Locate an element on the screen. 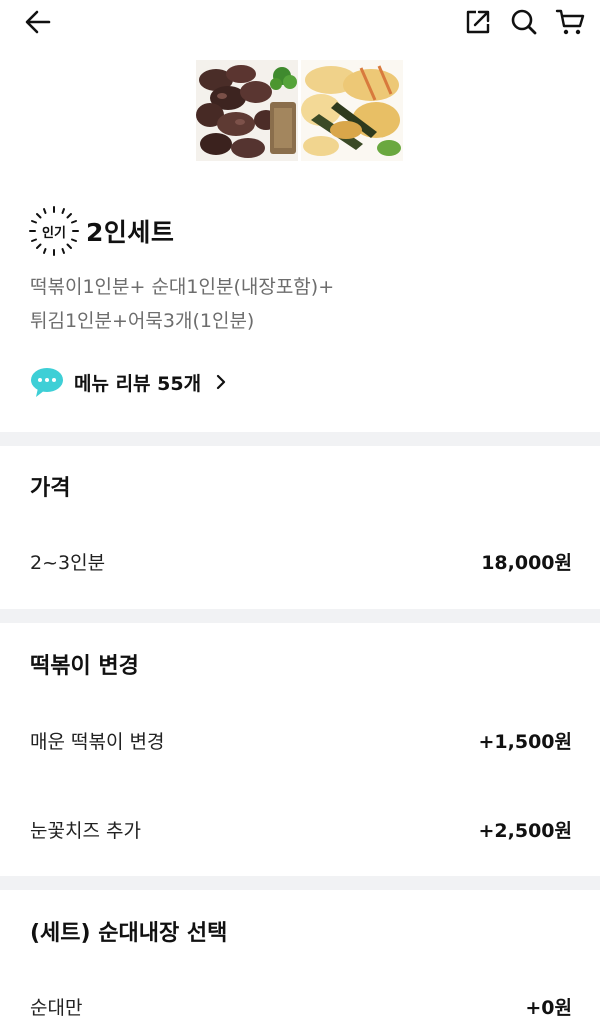 The image size is (600, 1031). tteokbokki-section-title: 떡볶이 변경 is located at coordinates (84, 666).